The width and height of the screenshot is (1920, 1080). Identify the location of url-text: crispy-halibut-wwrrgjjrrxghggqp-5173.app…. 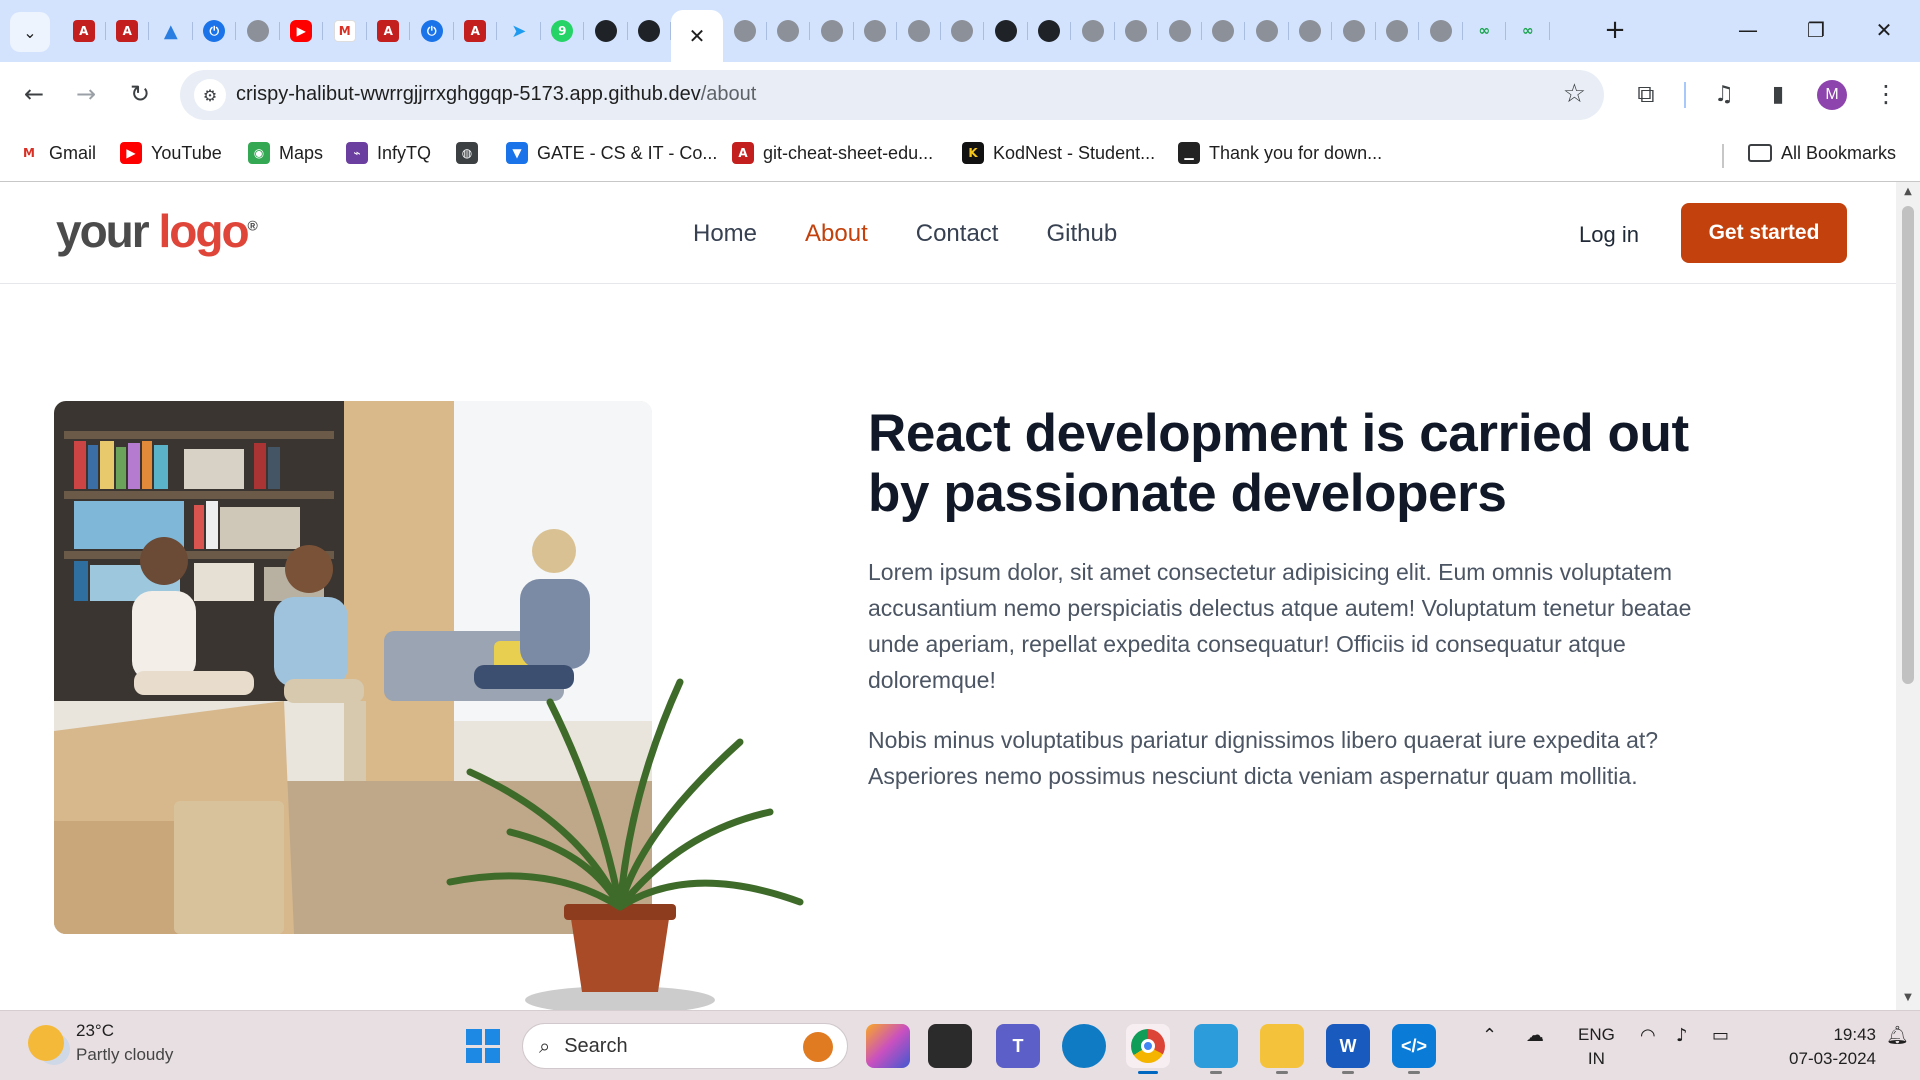
(496, 94).